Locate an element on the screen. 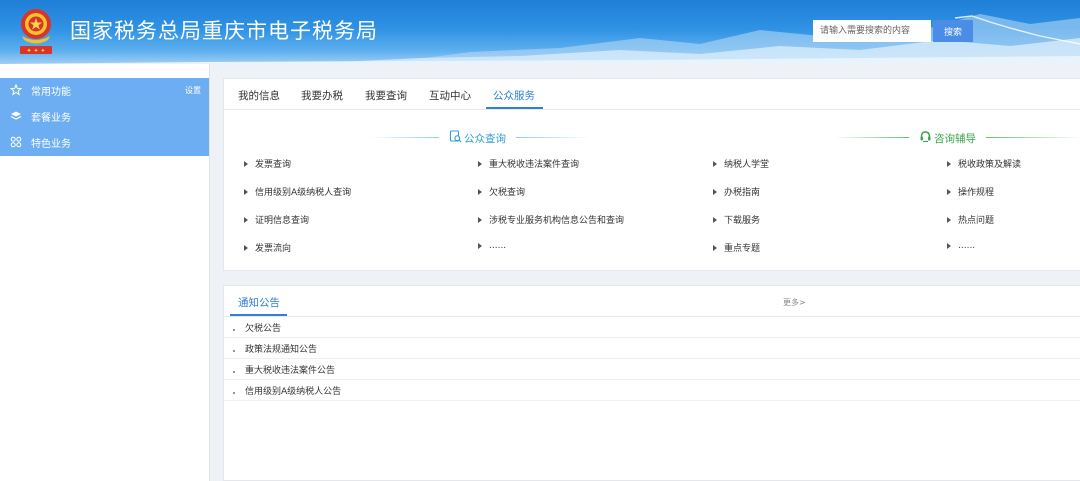 The height and width of the screenshot is (481, 1080). tab-bar: 我的信息 我要办税 我要查询 互动中心 公众服务 is located at coordinates (652, 94).